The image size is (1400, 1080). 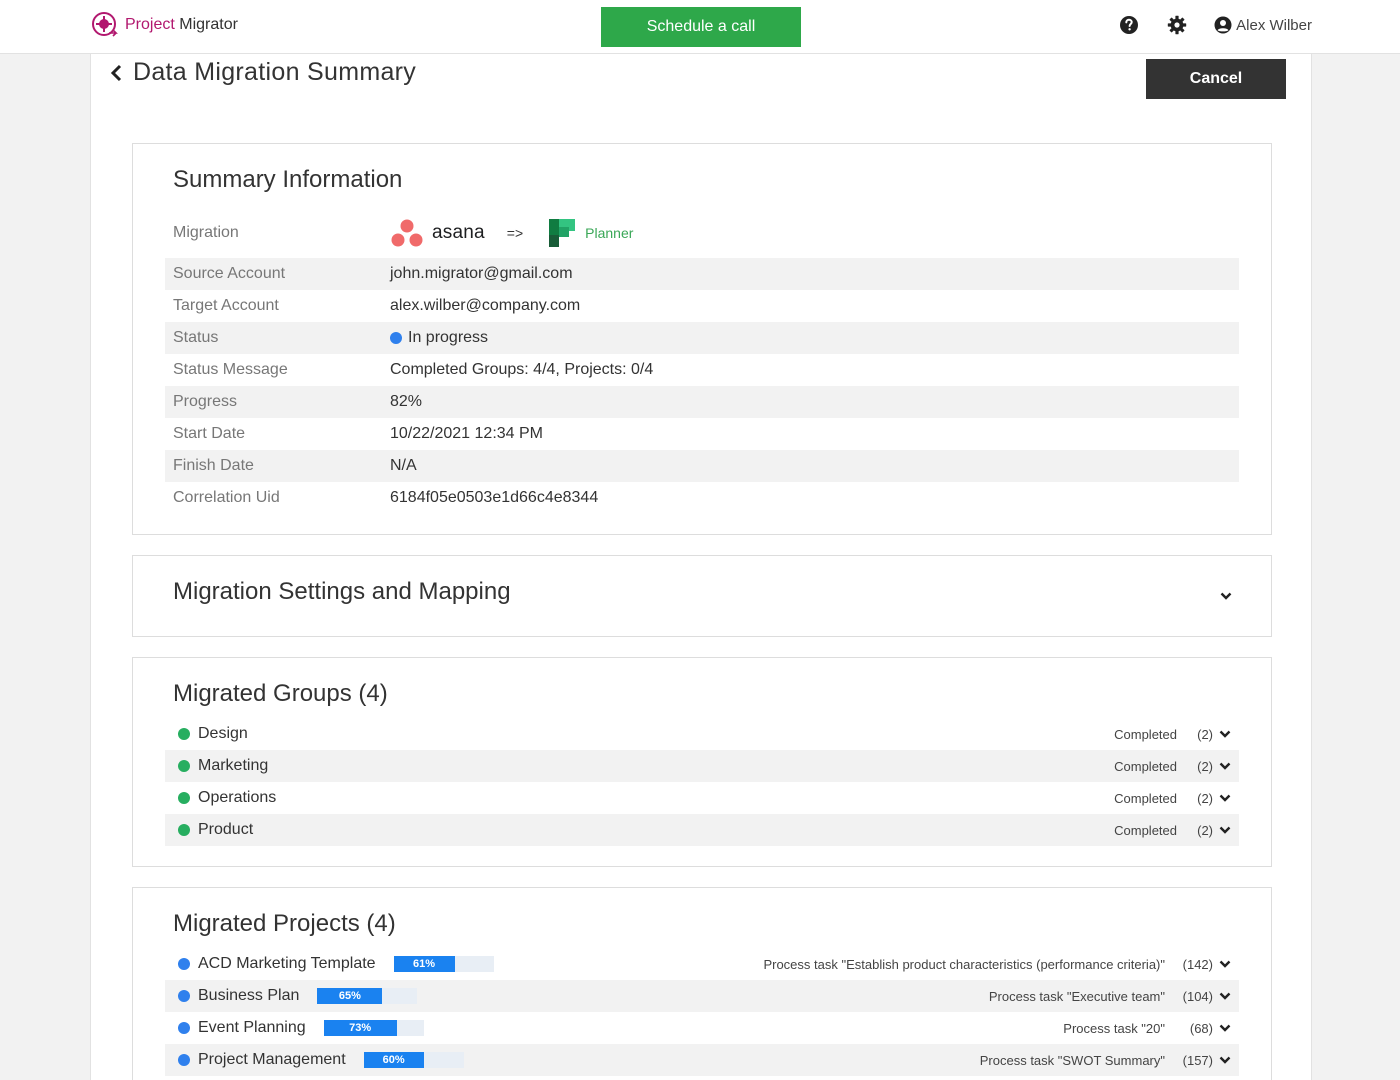 What do you see at coordinates (702, 306) in the screenshot?
I see `summary-row-target-account: Target Account alex.wilber@company.com` at bounding box center [702, 306].